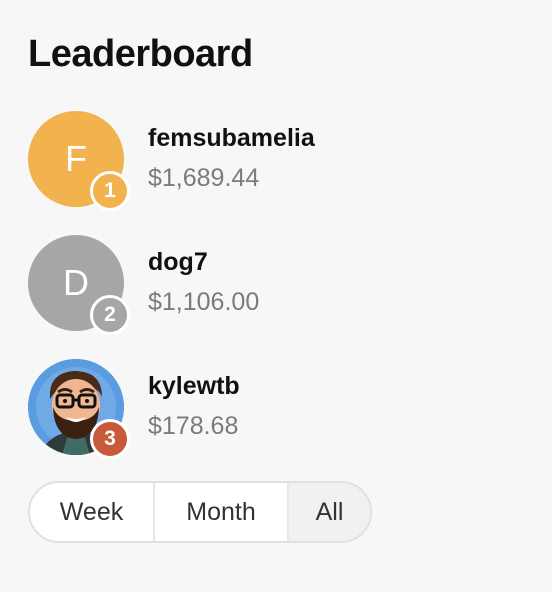 The height and width of the screenshot is (592, 552). Describe the element at coordinates (204, 178) in the screenshot. I see `earnings-amount: $1,689.44` at that location.